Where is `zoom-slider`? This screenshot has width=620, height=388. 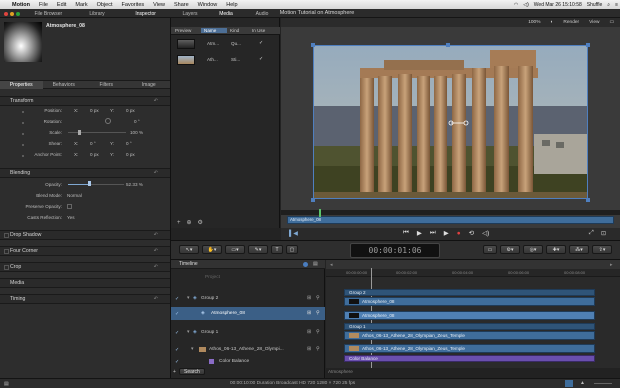
zoom-slider is located at coordinates (603, 383).